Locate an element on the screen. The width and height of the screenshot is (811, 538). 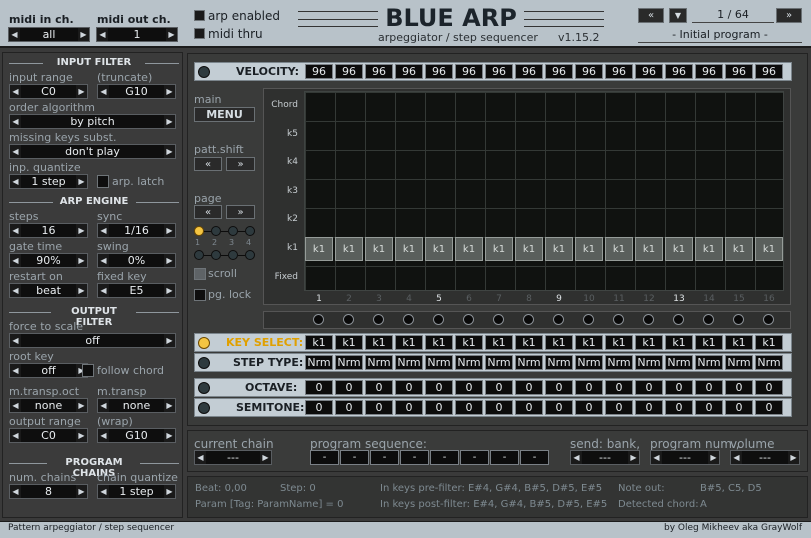
velocity-led is located at coordinates (204, 72).